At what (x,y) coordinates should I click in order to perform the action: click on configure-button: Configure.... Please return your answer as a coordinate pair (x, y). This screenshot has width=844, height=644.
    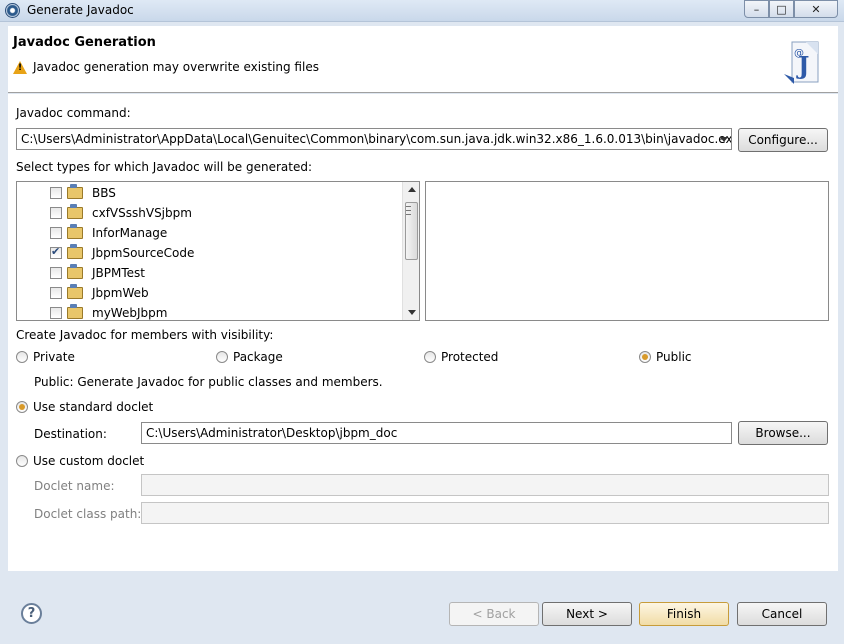
    Looking at the image, I should click on (783, 140).